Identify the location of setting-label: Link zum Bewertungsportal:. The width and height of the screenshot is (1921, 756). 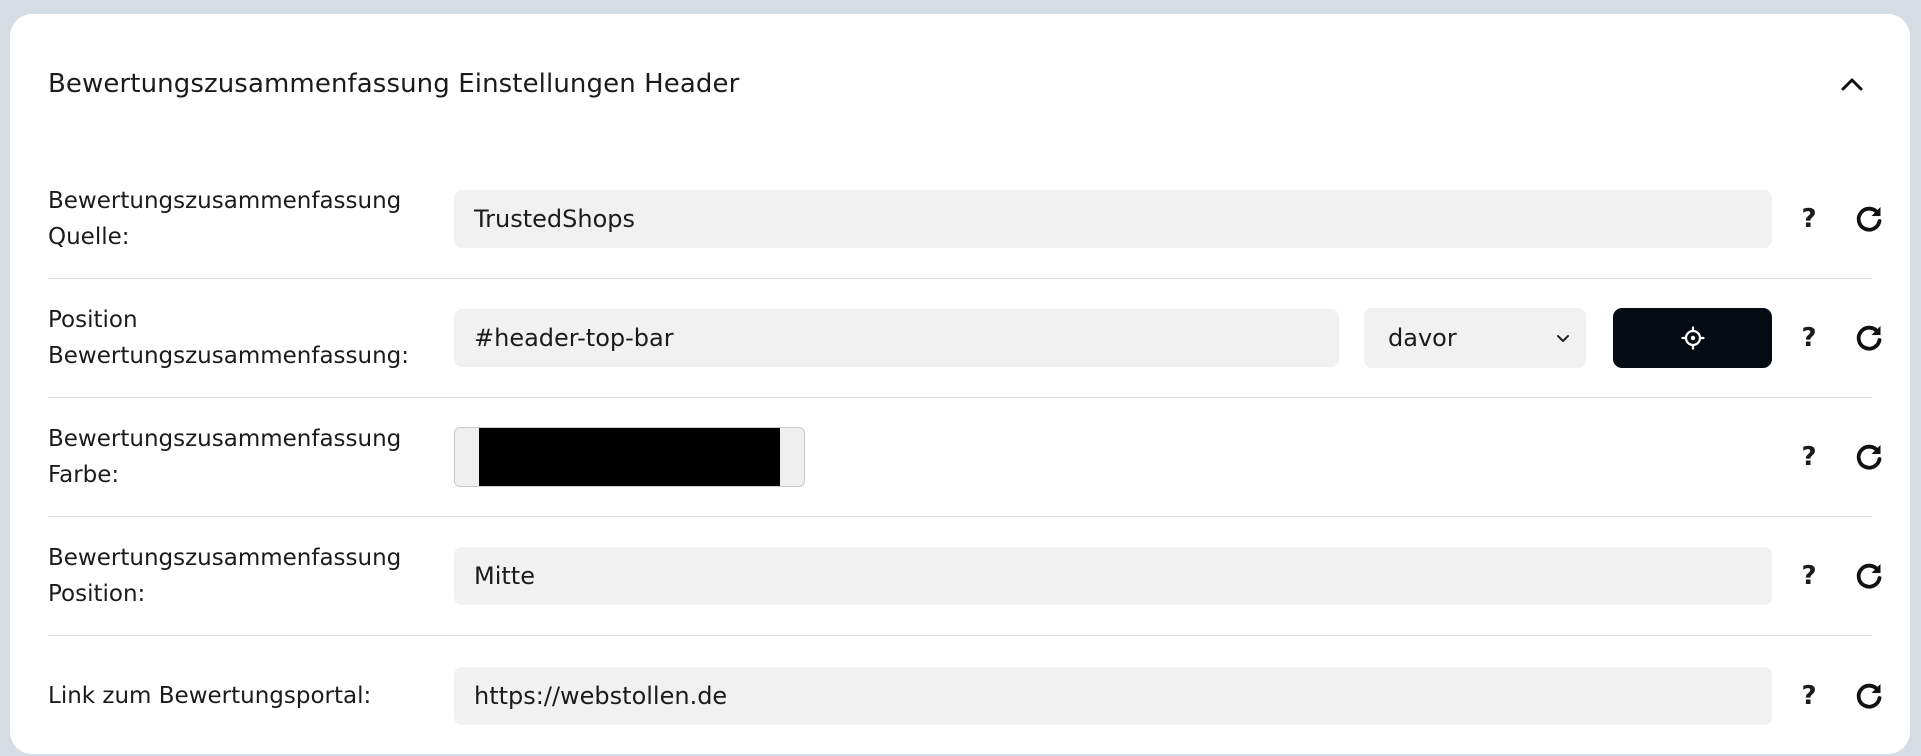
(210, 695).